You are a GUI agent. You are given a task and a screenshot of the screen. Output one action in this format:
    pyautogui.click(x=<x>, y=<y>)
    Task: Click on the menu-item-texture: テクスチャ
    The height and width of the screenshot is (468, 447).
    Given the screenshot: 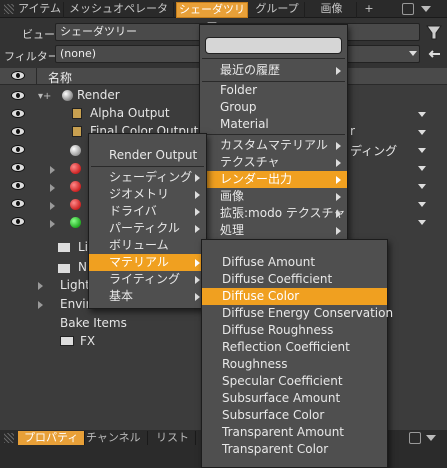 What is the action you would take?
    pyautogui.click(x=273, y=162)
    